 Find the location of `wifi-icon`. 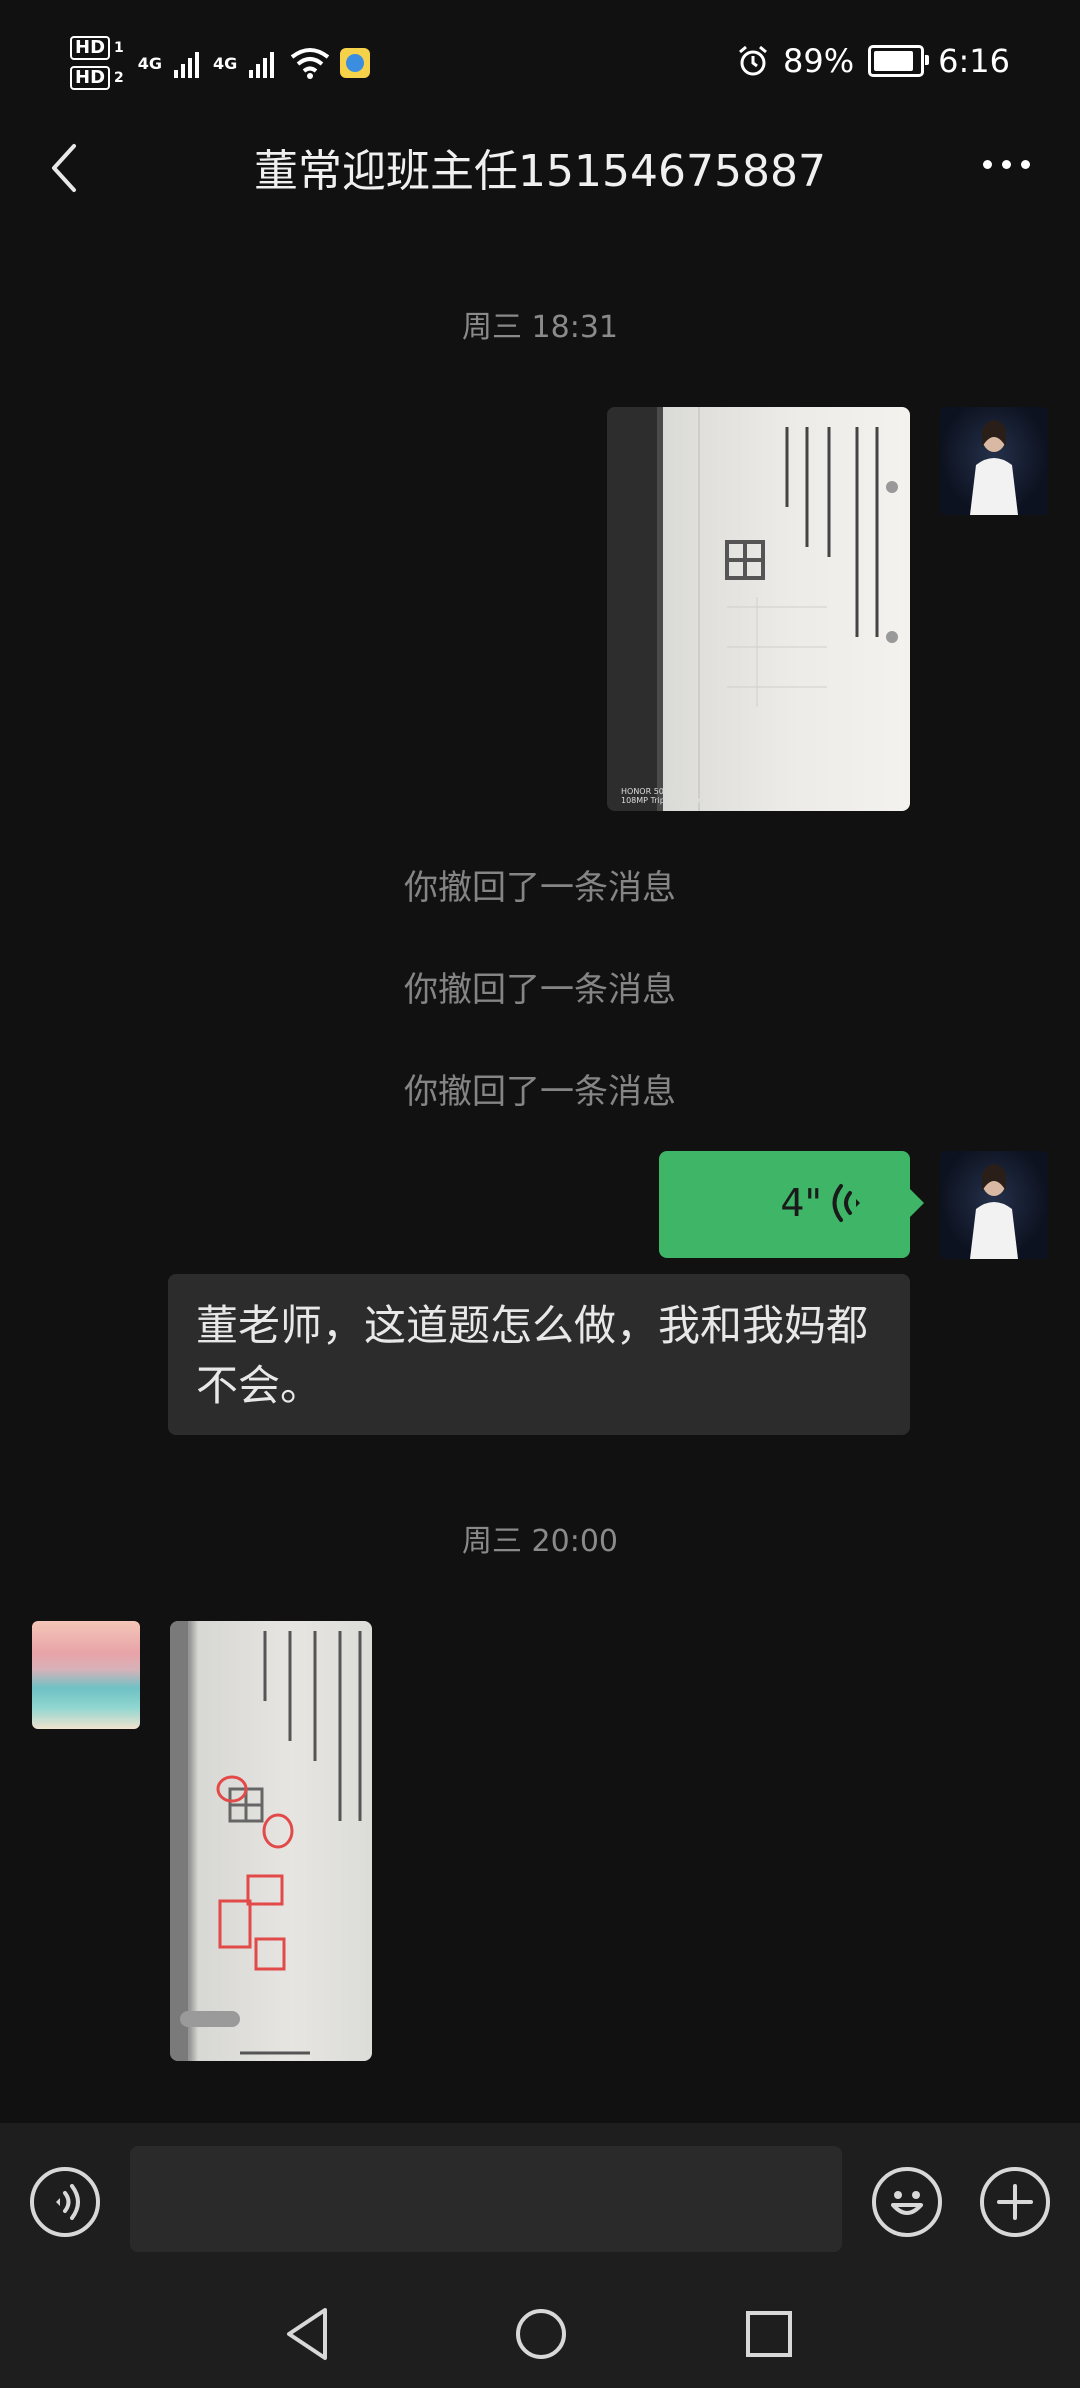

wifi-icon is located at coordinates (310, 63).